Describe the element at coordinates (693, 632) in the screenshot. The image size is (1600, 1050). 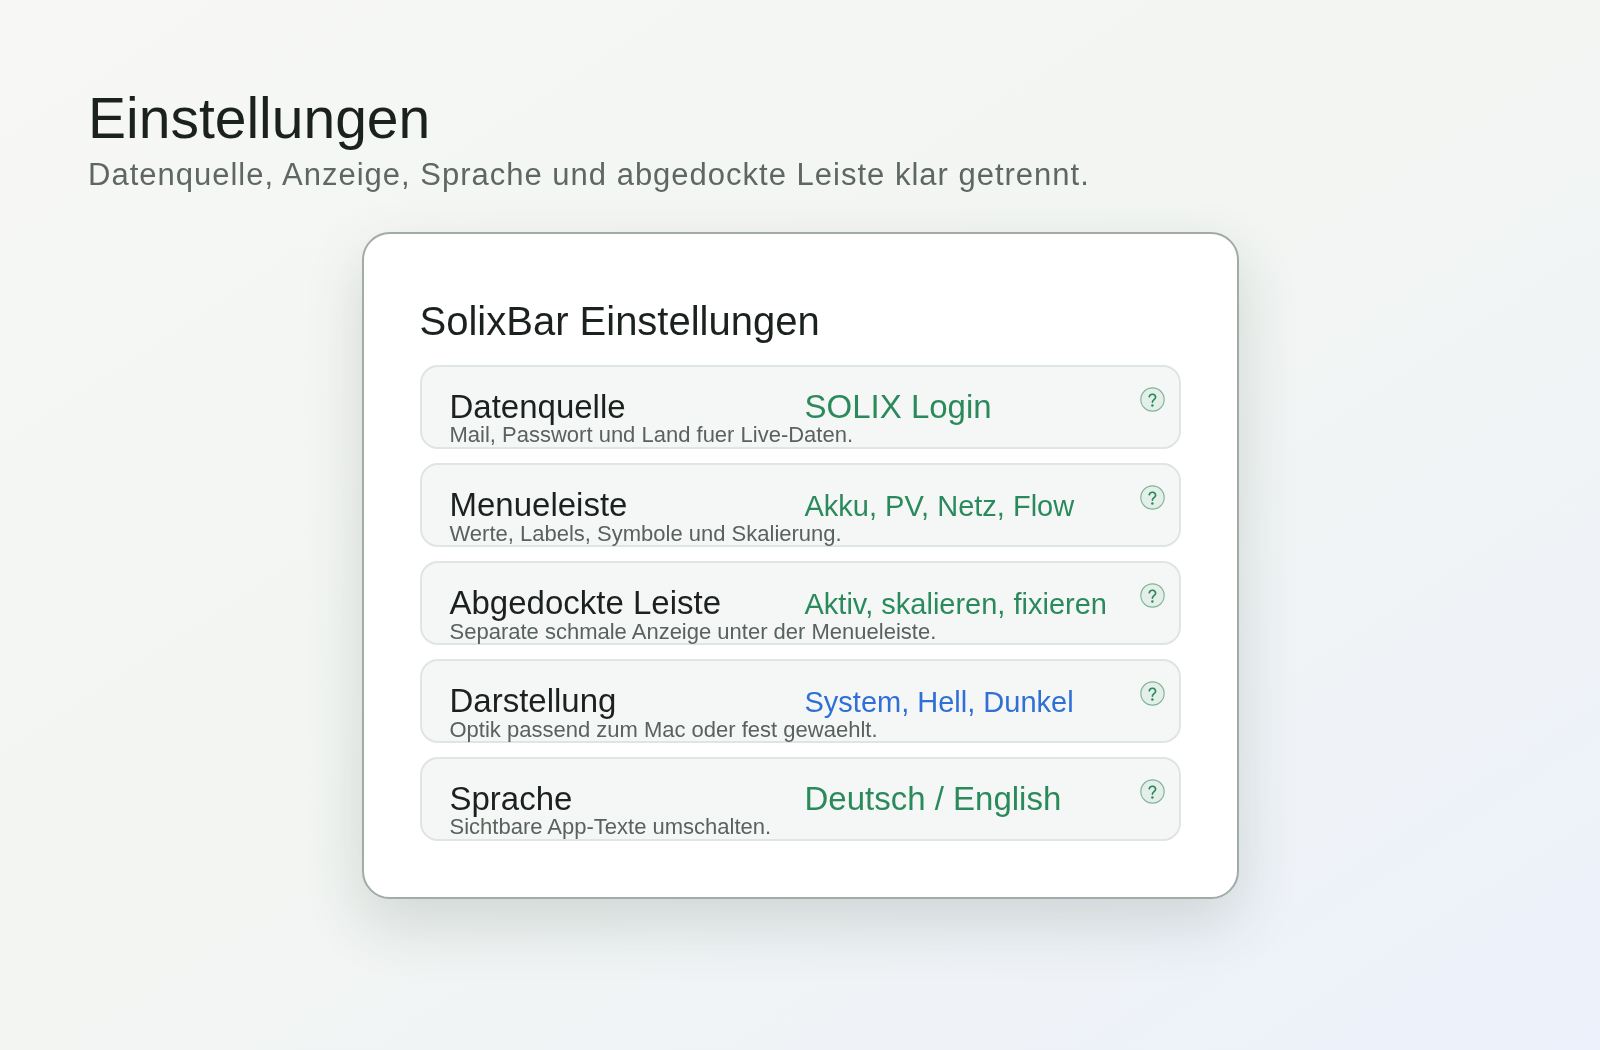
I see `row-description: Separate schmale Anzeige unter der Menueleiste.` at that location.